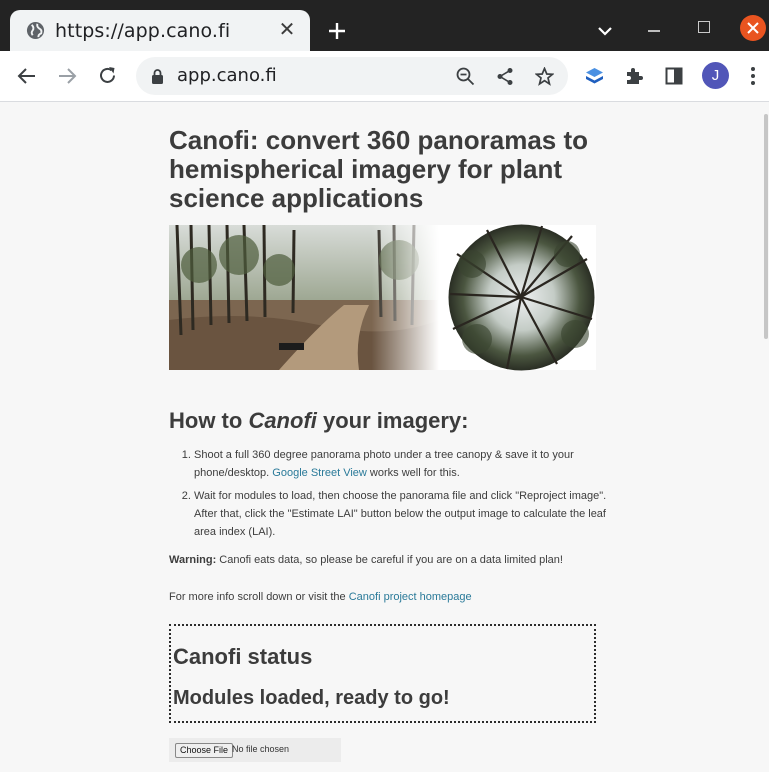  What do you see at coordinates (67, 76) in the screenshot?
I see `forward-arrow-icon` at bounding box center [67, 76].